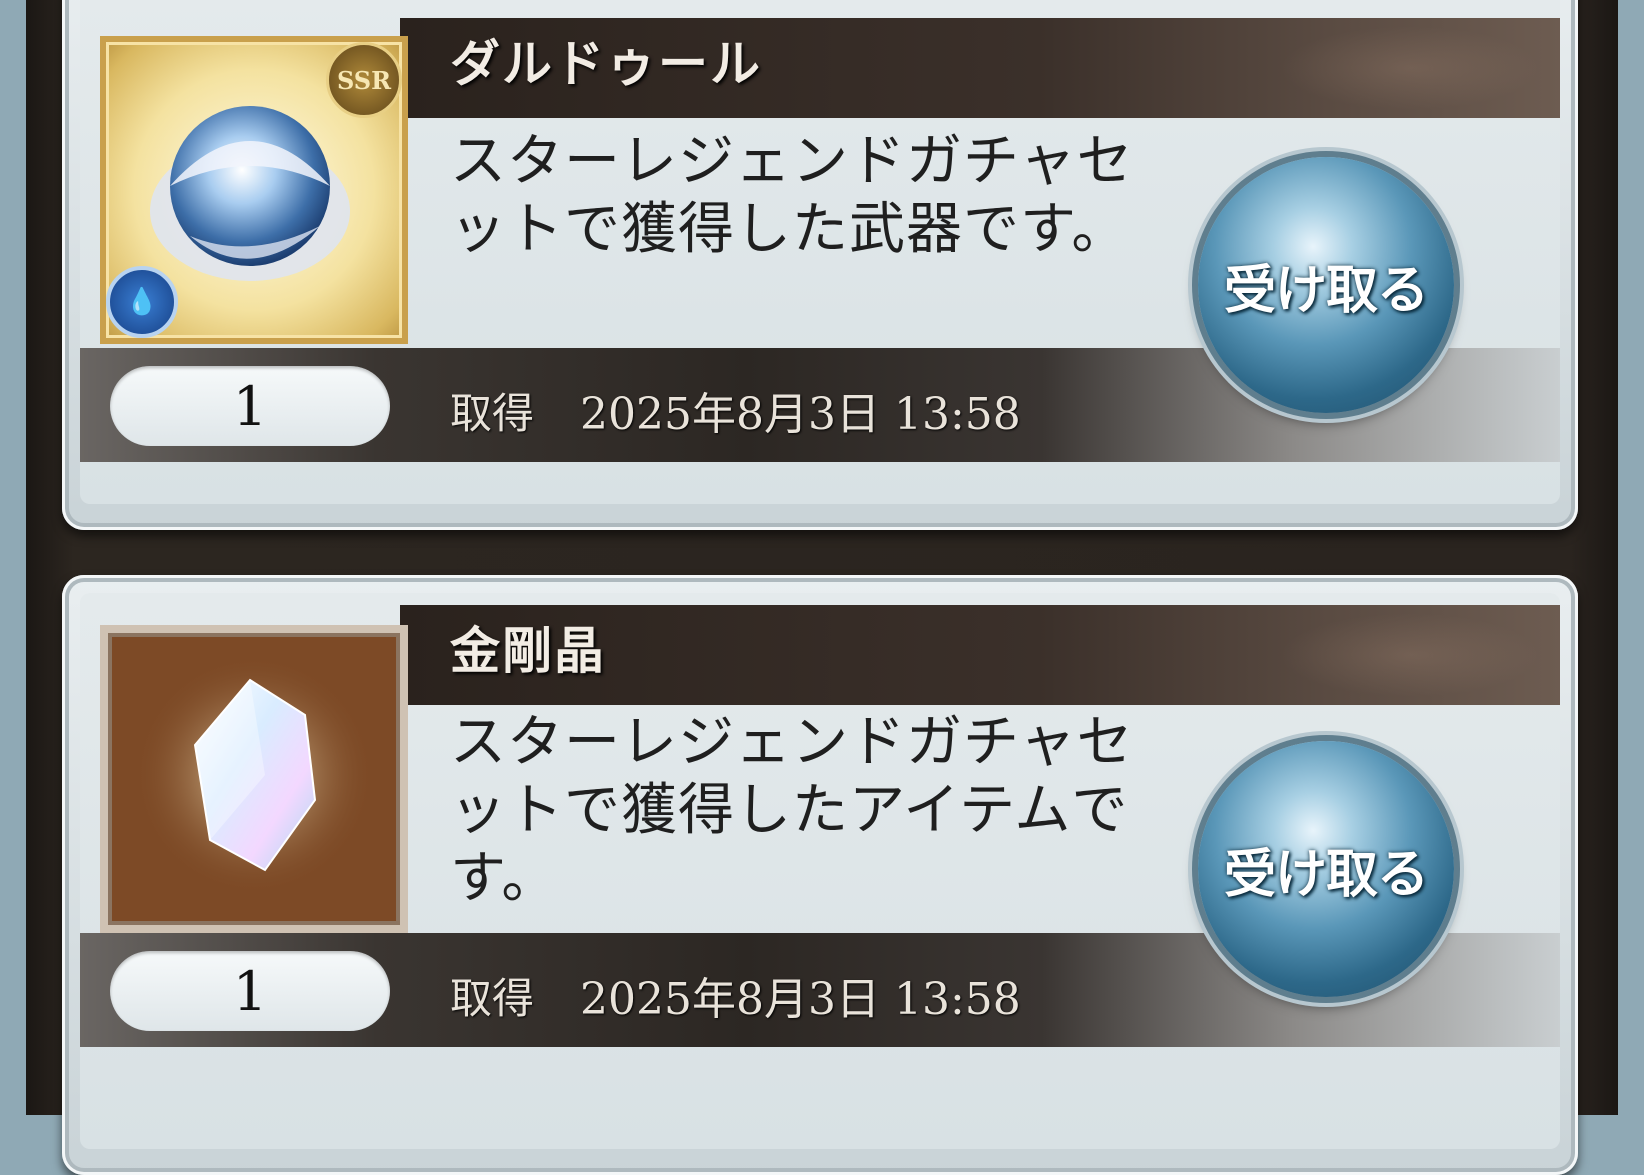  I want to click on item-thumbnail, so click(254, 779).